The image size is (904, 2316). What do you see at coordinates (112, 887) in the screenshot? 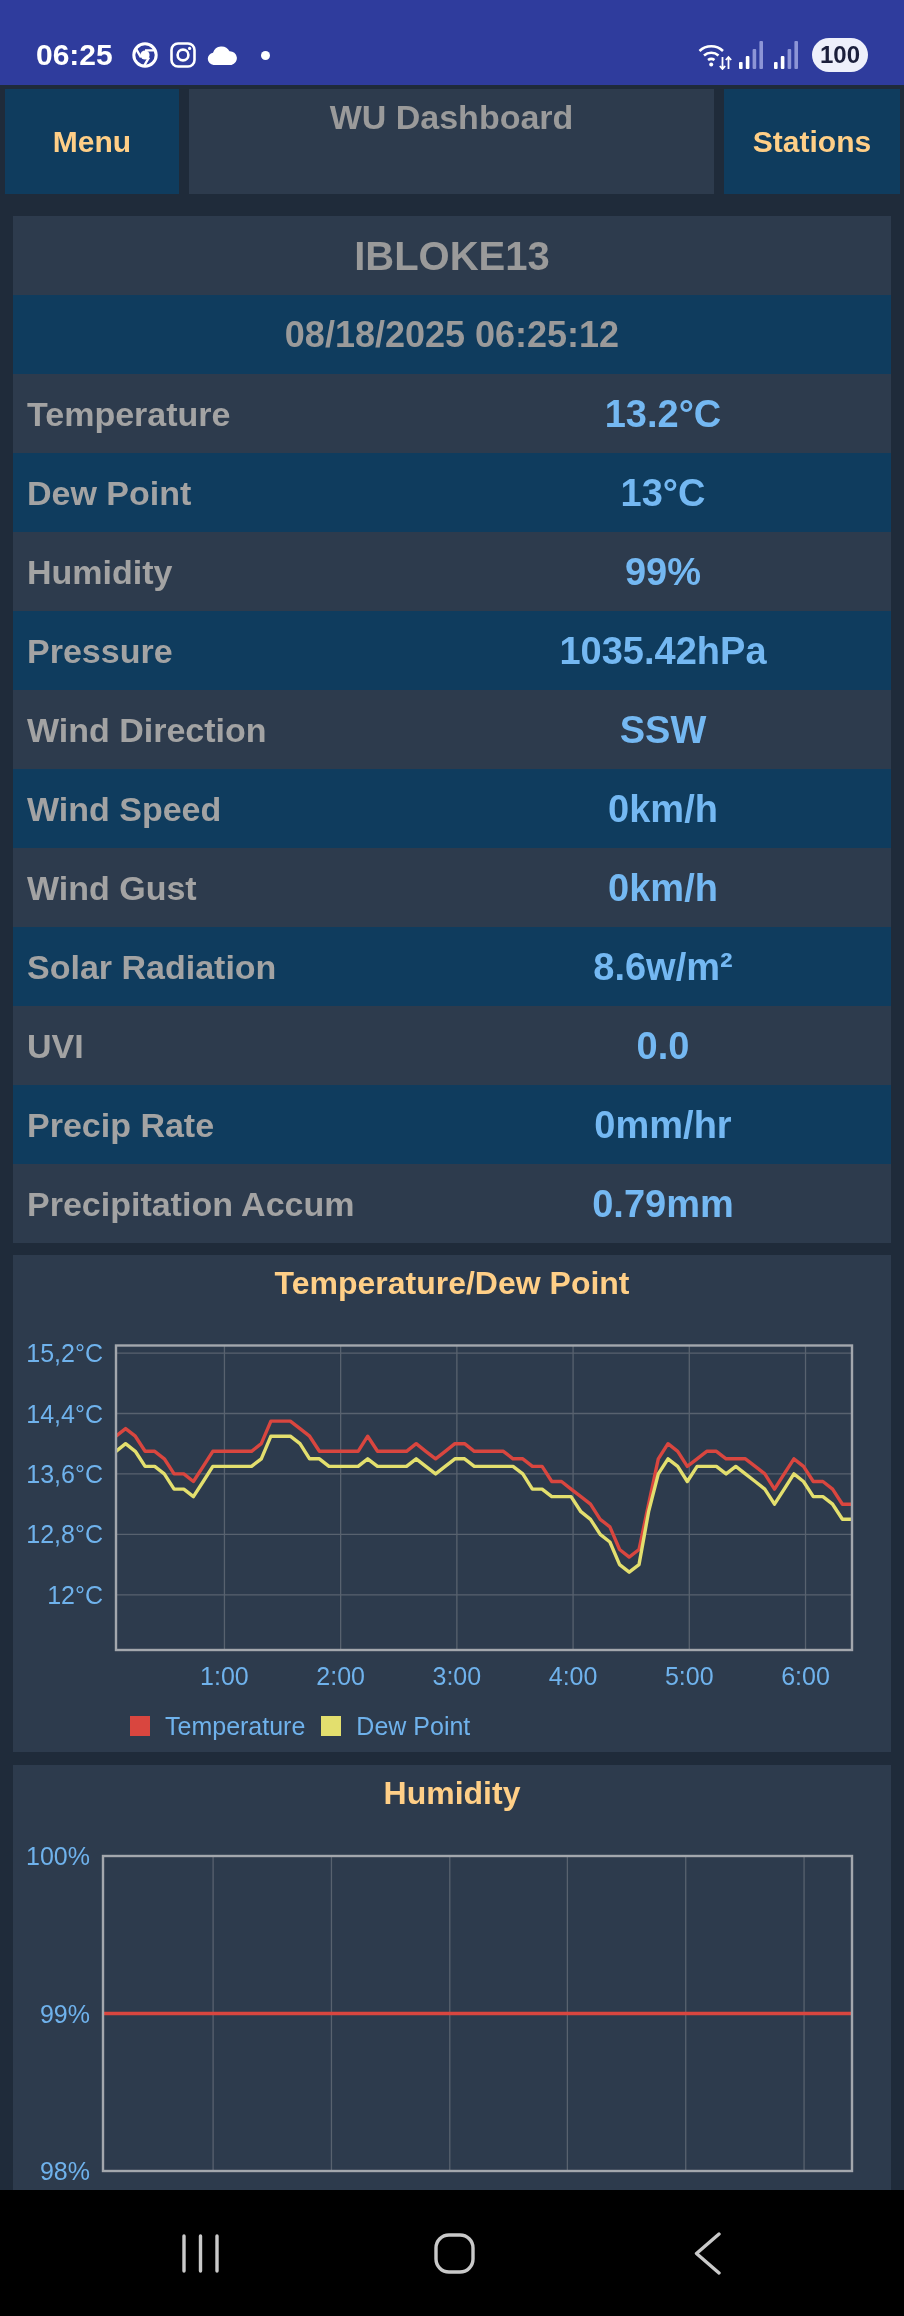
I see `reading-label: Wind Gust` at bounding box center [112, 887].